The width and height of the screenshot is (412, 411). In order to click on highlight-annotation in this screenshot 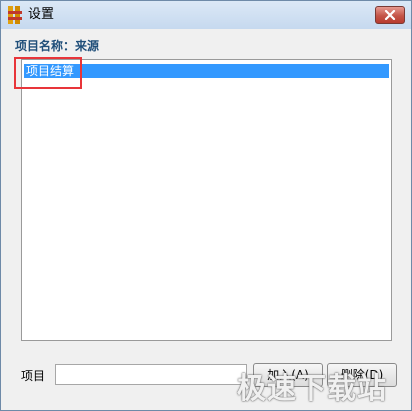, I will do `click(48, 73)`.